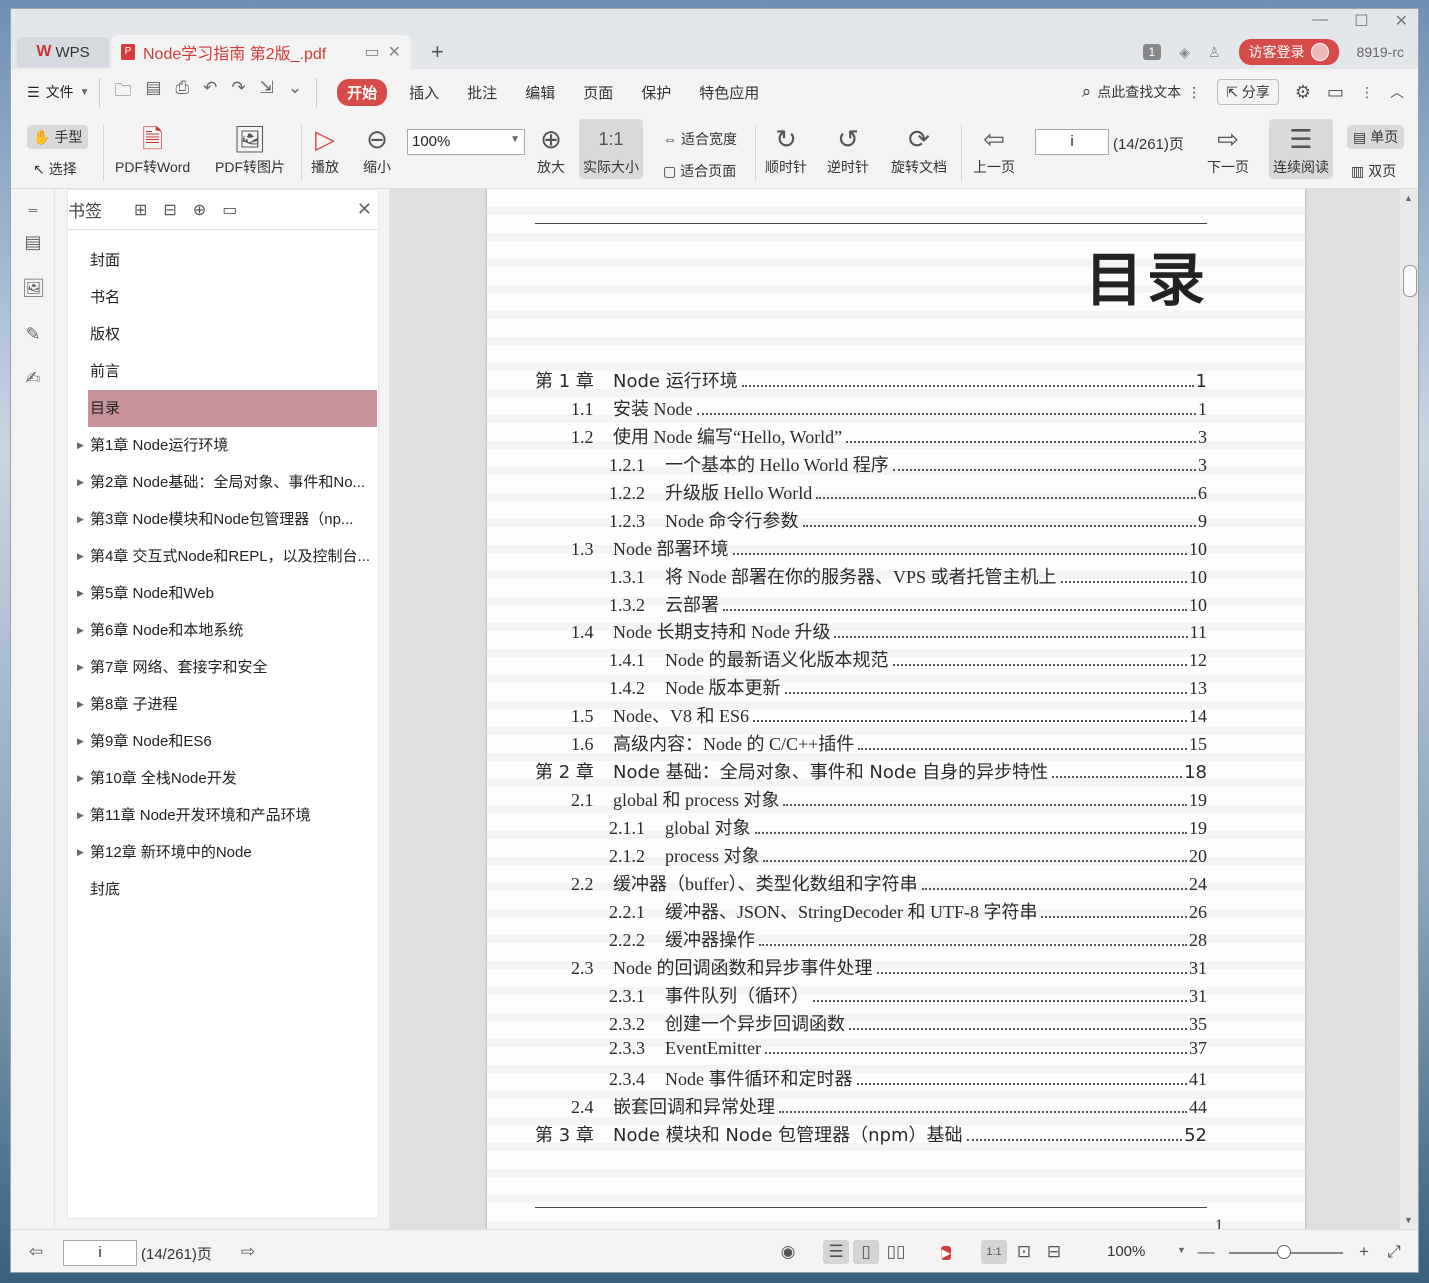 The width and height of the screenshot is (1429, 1283). What do you see at coordinates (871, 968) in the screenshot?
I see `toc-entry: 2.3 Node 的回调函数和异步事件处理 31` at bounding box center [871, 968].